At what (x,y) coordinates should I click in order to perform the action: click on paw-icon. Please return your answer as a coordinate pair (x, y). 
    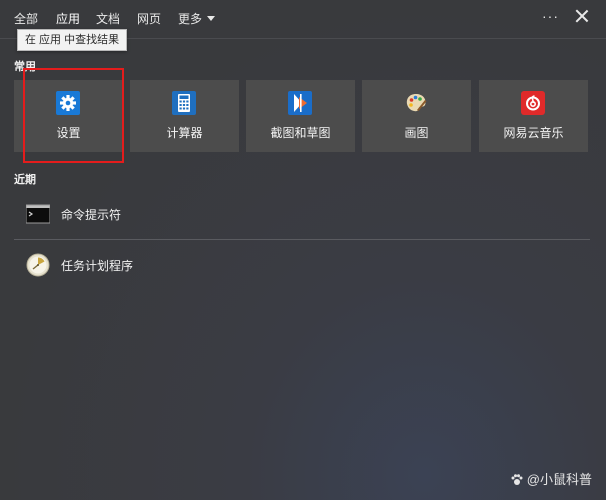
    Looking at the image, I should click on (517, 479).